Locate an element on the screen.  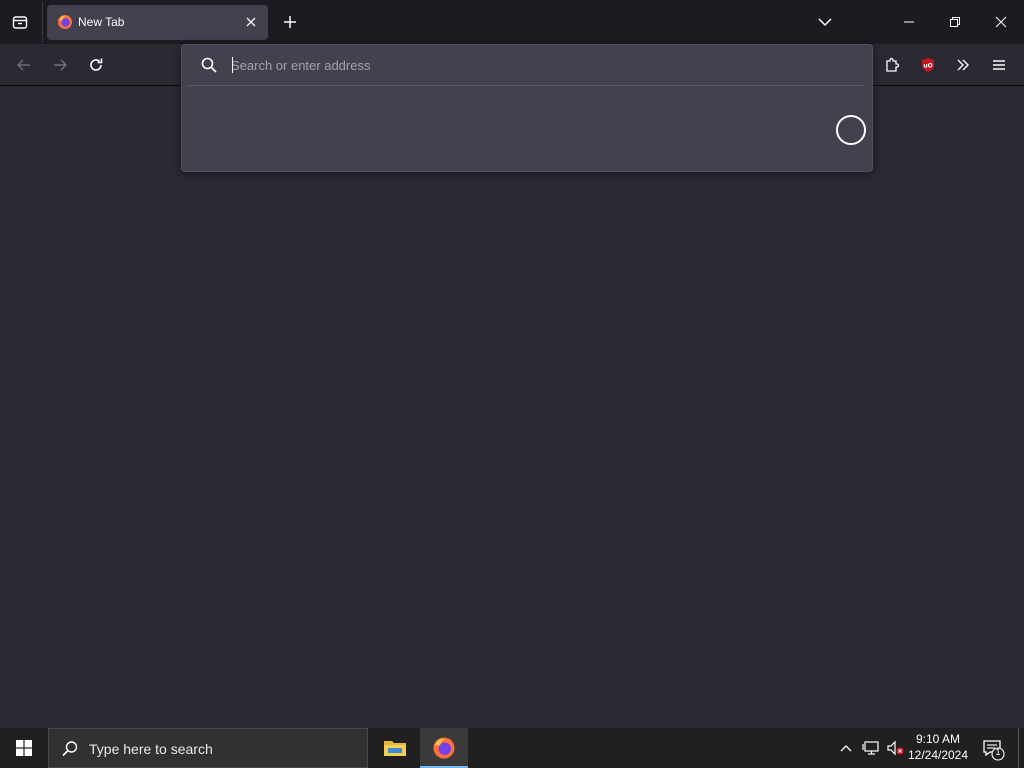
restore-icon is located at coordinates (955, 22).